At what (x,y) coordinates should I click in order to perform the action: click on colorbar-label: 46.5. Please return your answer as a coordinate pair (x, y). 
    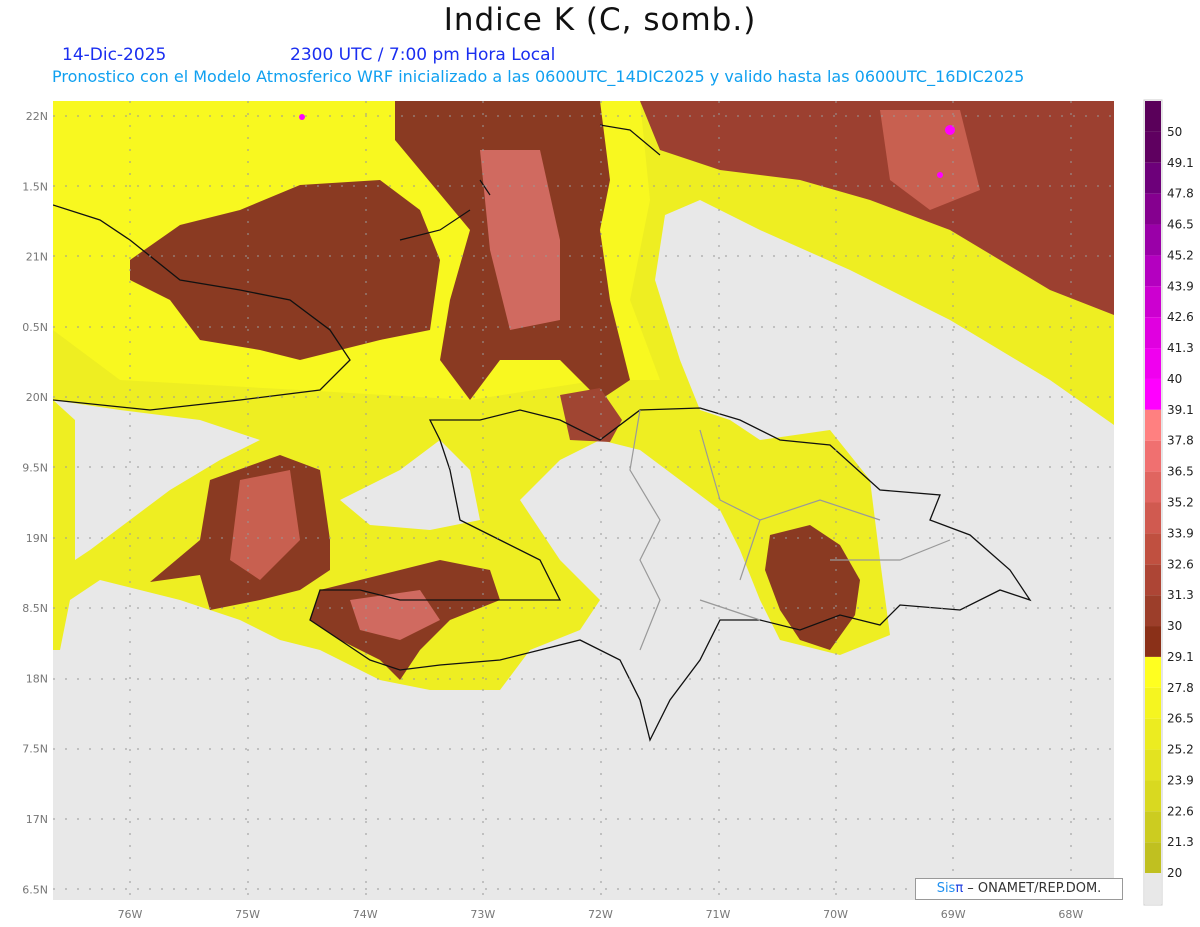
    Looking at the image, I should click on (1180, 225).